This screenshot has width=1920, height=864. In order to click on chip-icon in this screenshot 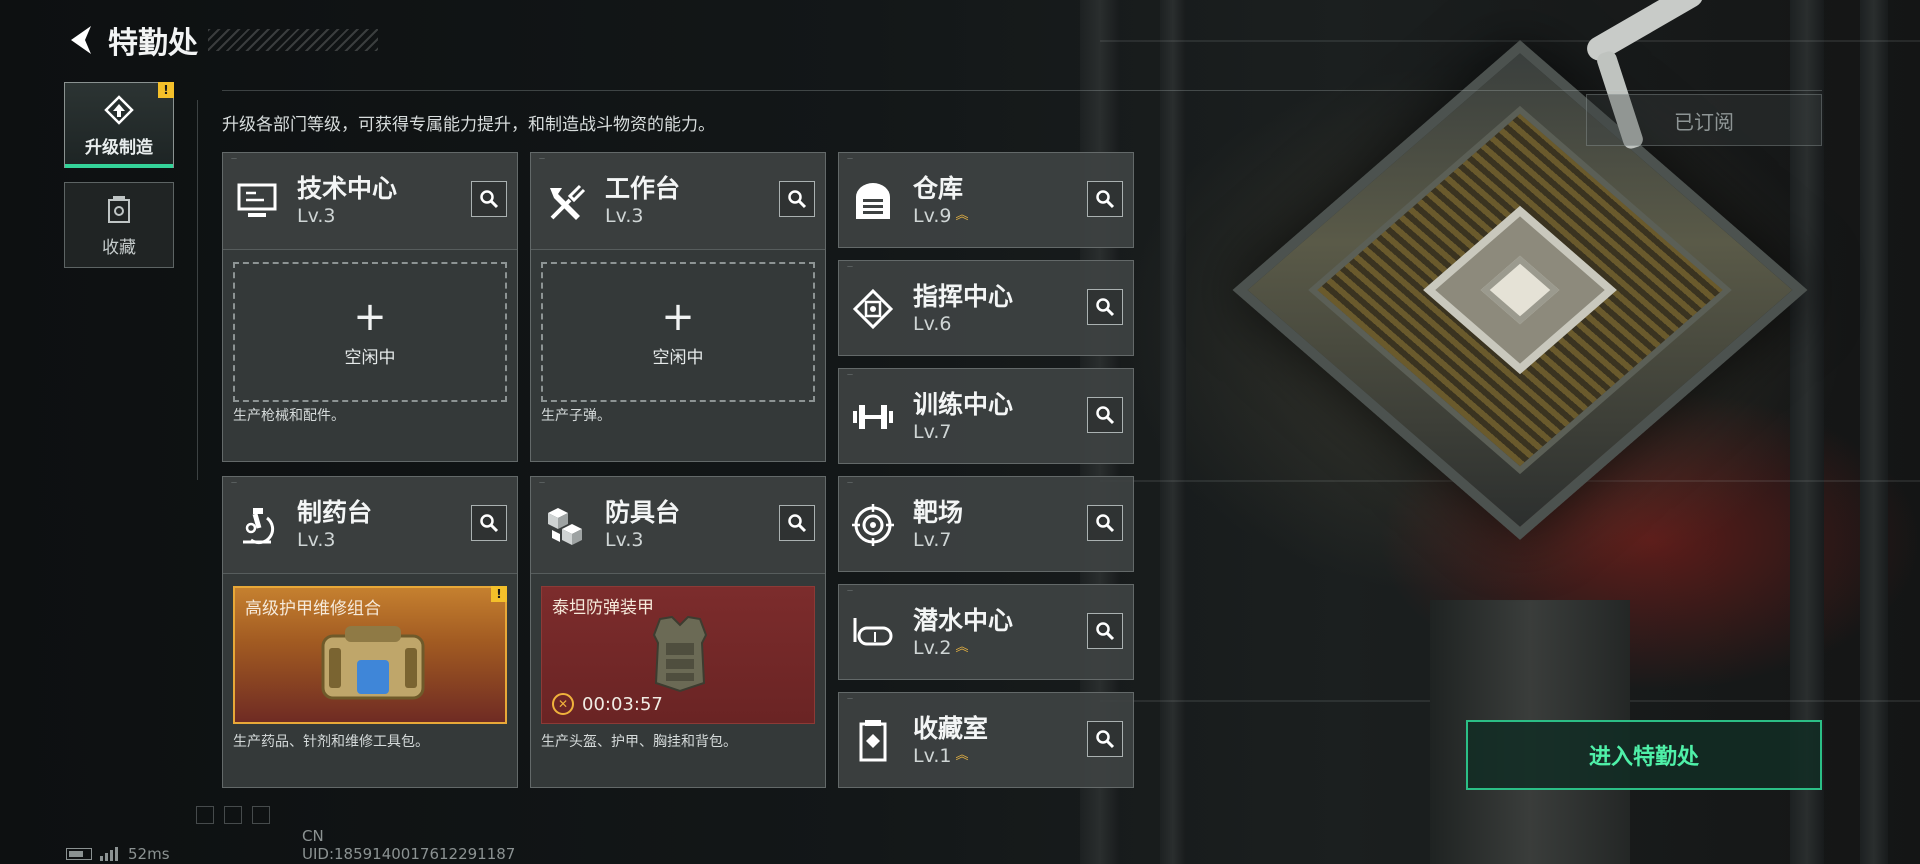, I will do `click(873, 309)`.